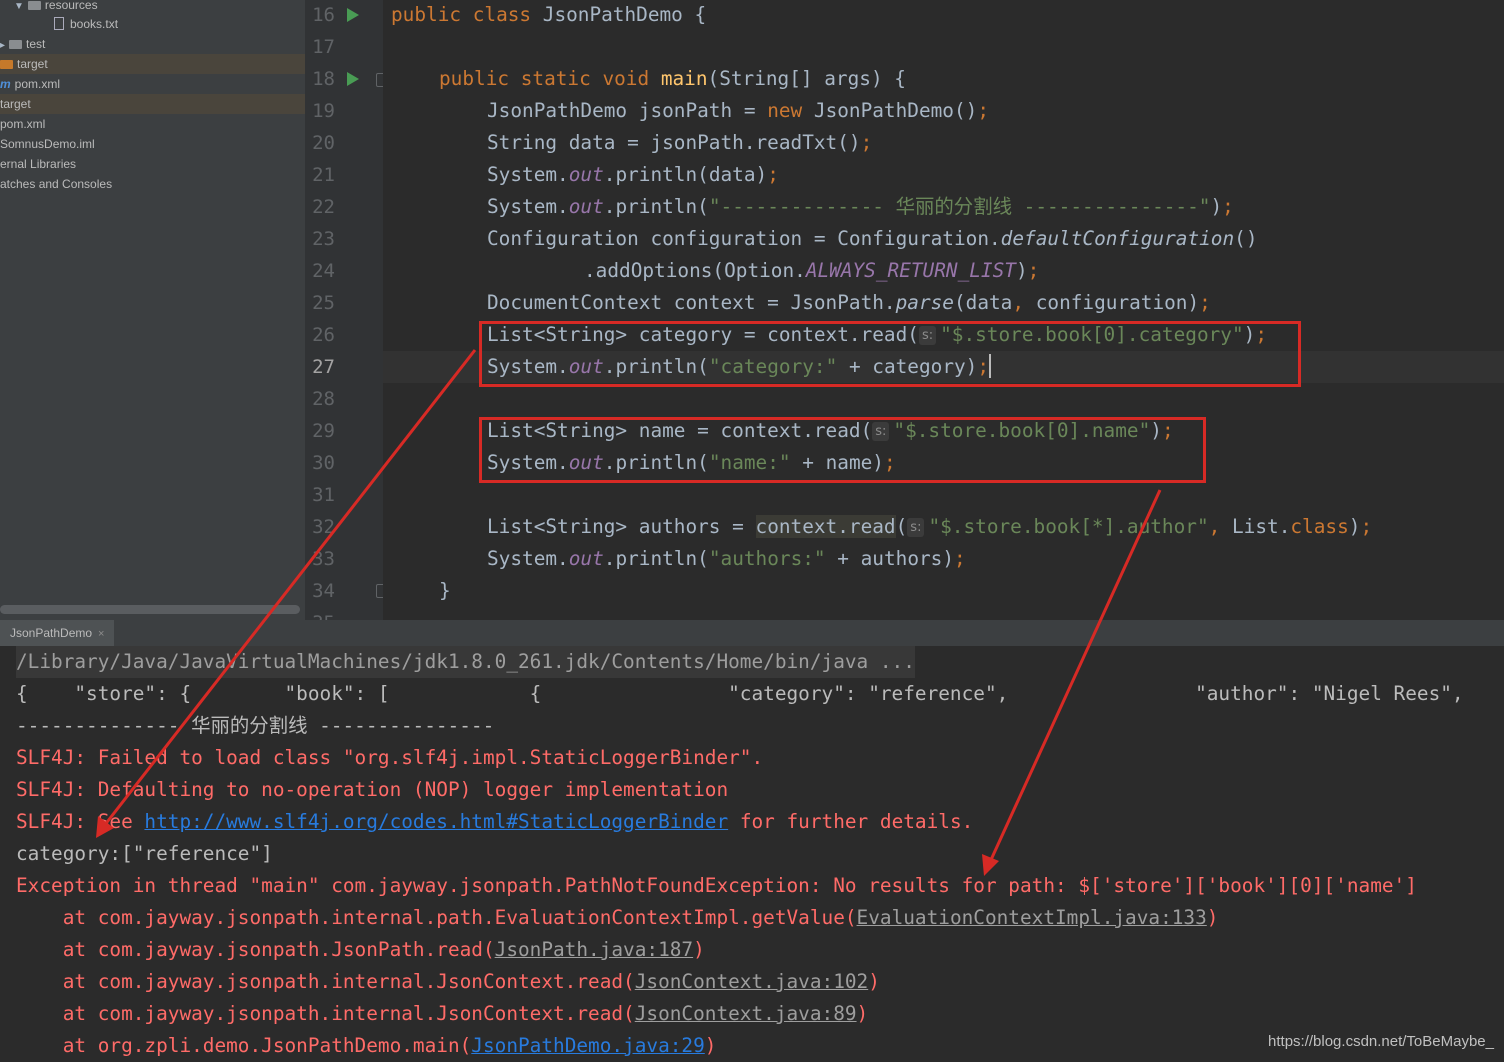 The width and height of the screenshot is (1504, 1062). I want to click on annotation-arrow-name, so click(1075, 676).